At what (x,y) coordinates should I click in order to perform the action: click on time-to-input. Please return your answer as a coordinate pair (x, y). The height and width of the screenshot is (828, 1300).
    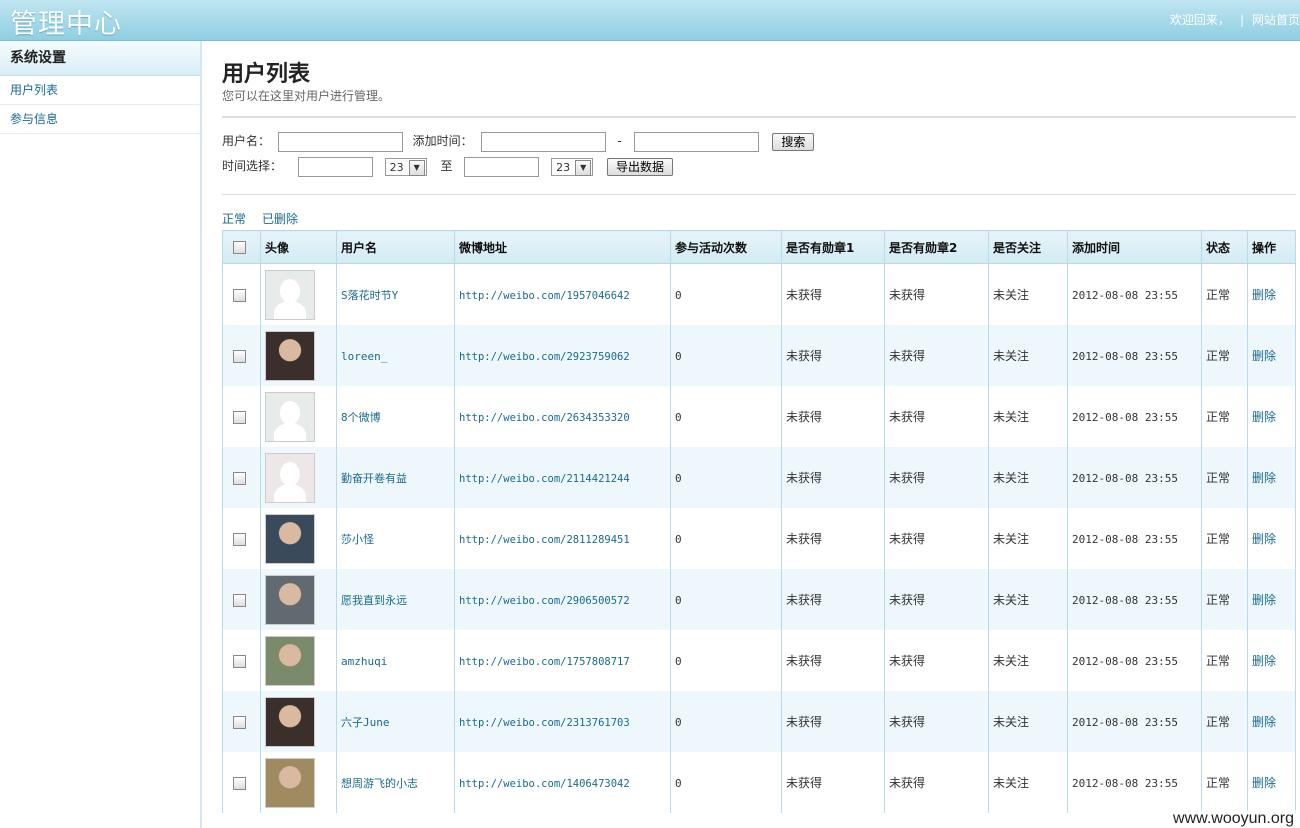
    Looking at the image, I should click on (502, 166).